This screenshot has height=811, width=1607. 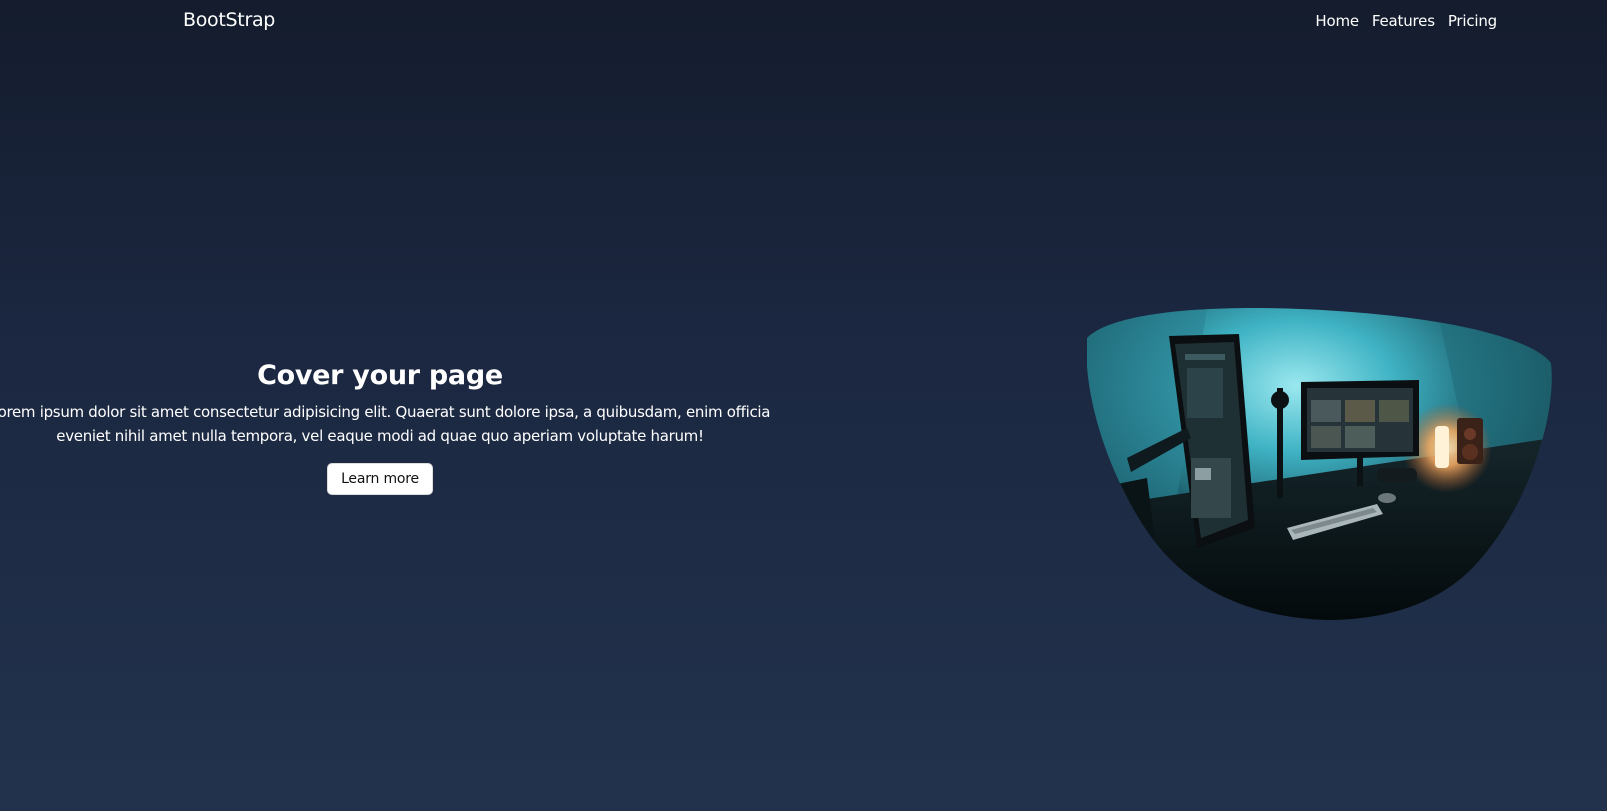 I want to click on nav-home-link: Home, so click(x=1337, y=21).